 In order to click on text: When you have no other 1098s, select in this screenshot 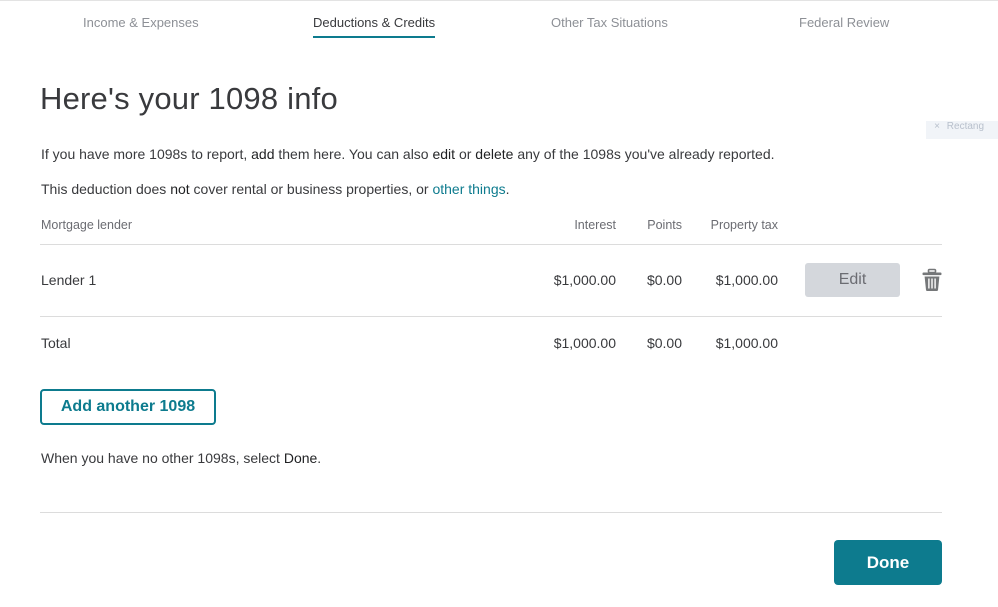, I will do `click(162, 458)`.